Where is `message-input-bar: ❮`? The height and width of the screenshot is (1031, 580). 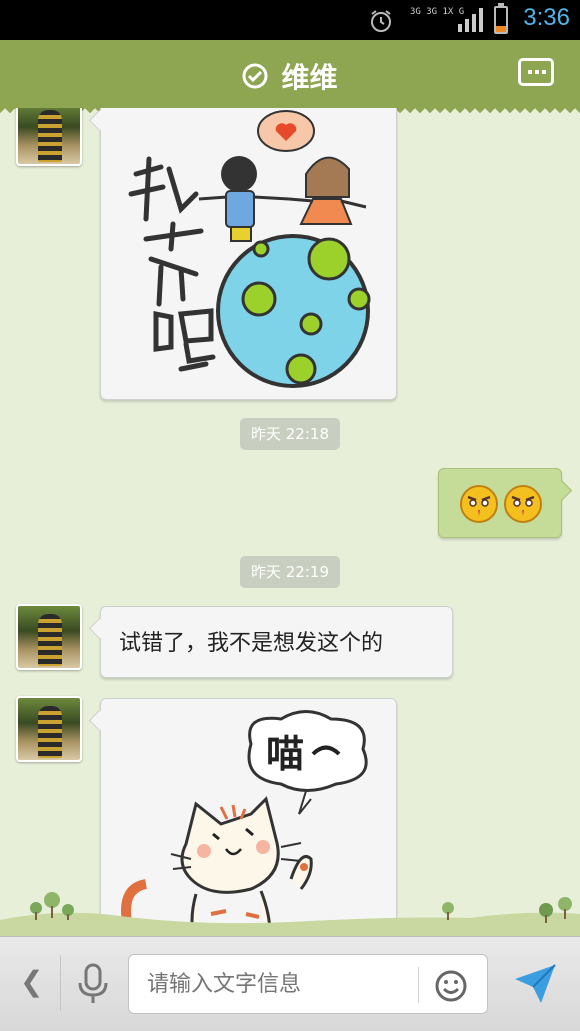 message-input-bar: ❮ is located at coordinates (290, 983).